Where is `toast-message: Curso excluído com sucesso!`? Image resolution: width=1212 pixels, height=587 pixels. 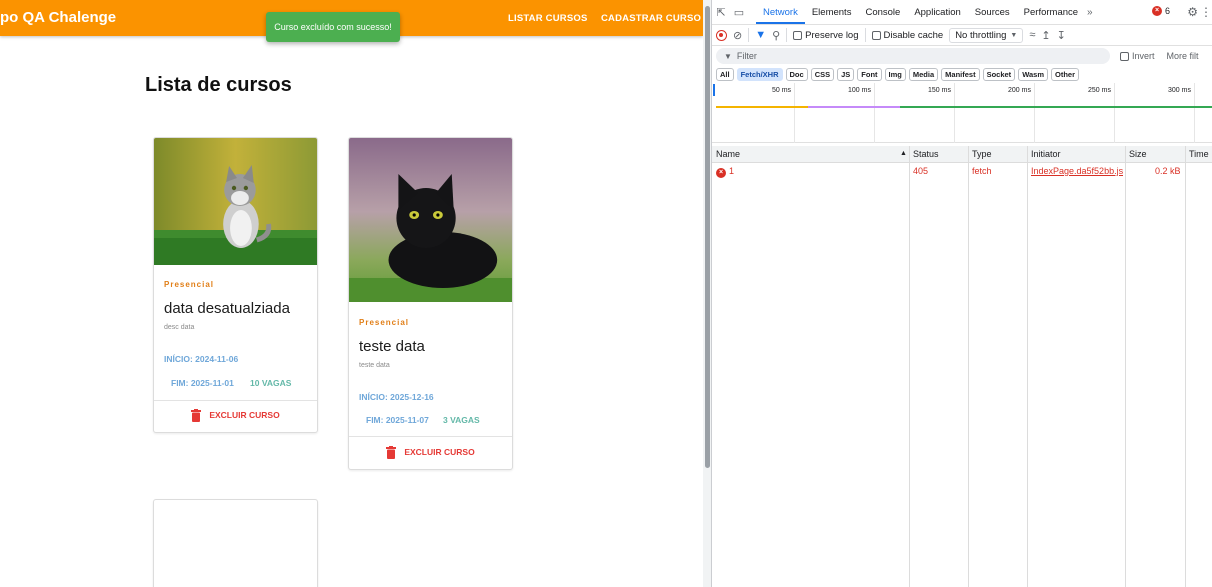
toast-message: Curso excluído com sucesso! is located at coordinates (333, 27).